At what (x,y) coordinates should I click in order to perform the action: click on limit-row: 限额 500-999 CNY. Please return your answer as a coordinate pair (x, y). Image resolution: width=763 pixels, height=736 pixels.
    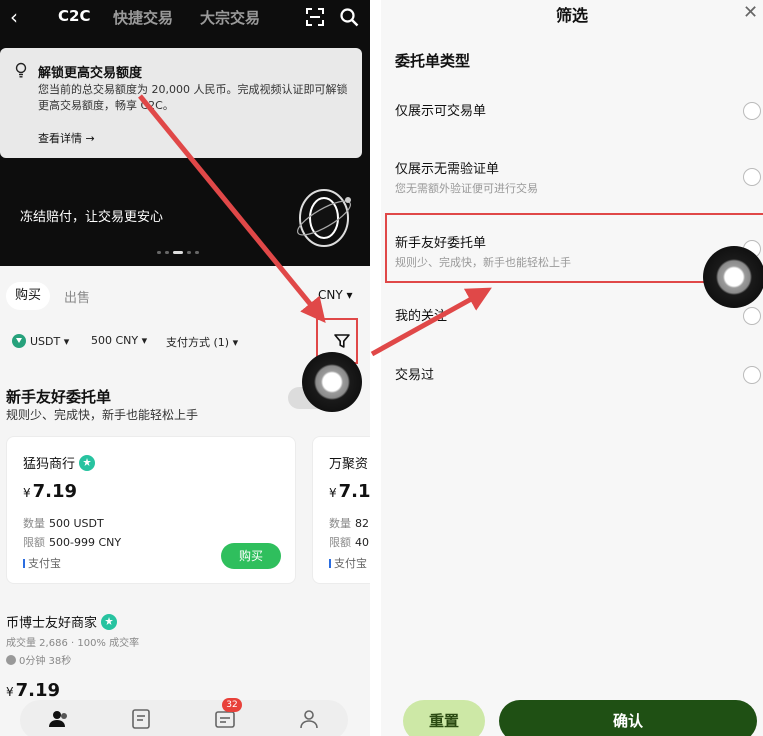
    Looking at the image, I should click on (72, 542).